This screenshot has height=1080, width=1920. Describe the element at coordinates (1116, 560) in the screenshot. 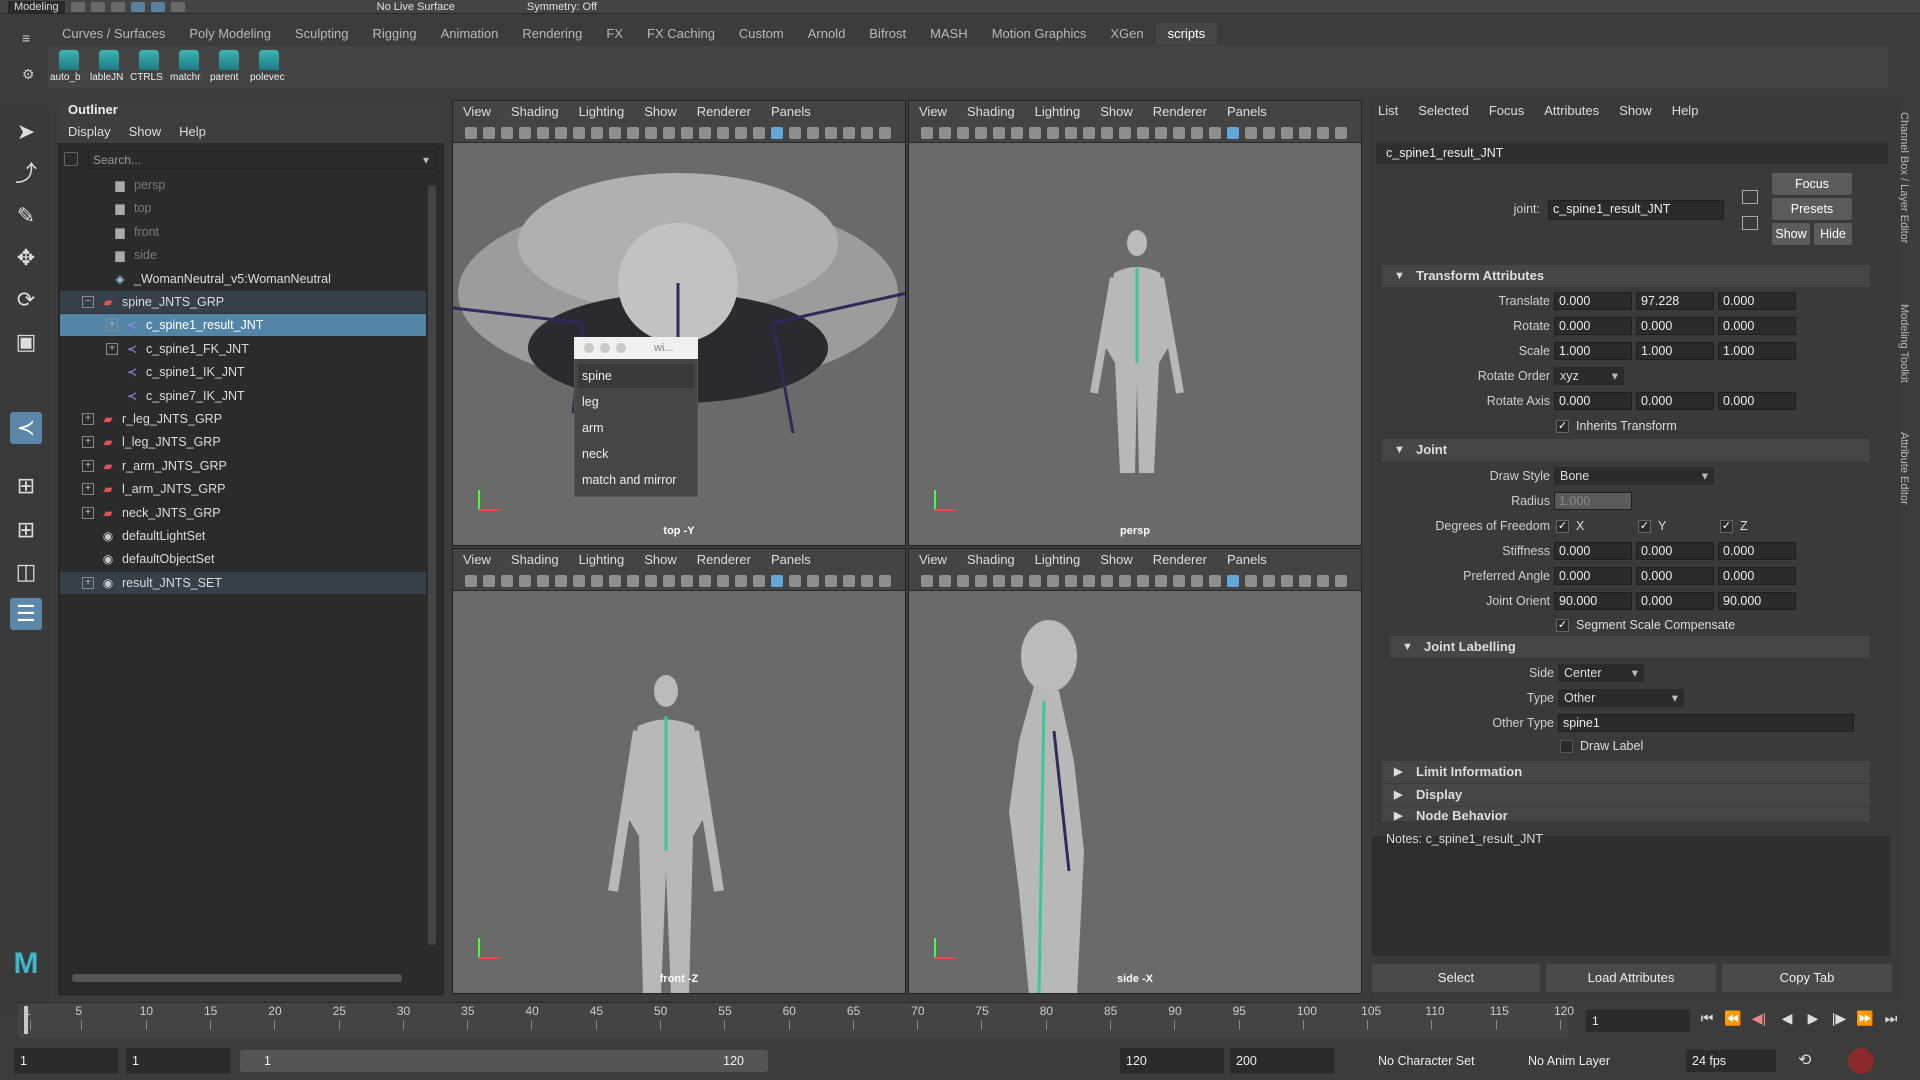

I see `vp-menu-show: Show` at that location.